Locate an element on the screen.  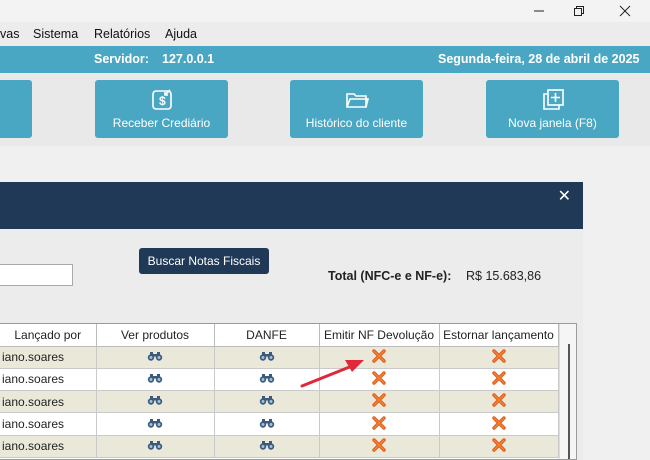
dialog-header: ✕ is located at coordinates (291, 205).